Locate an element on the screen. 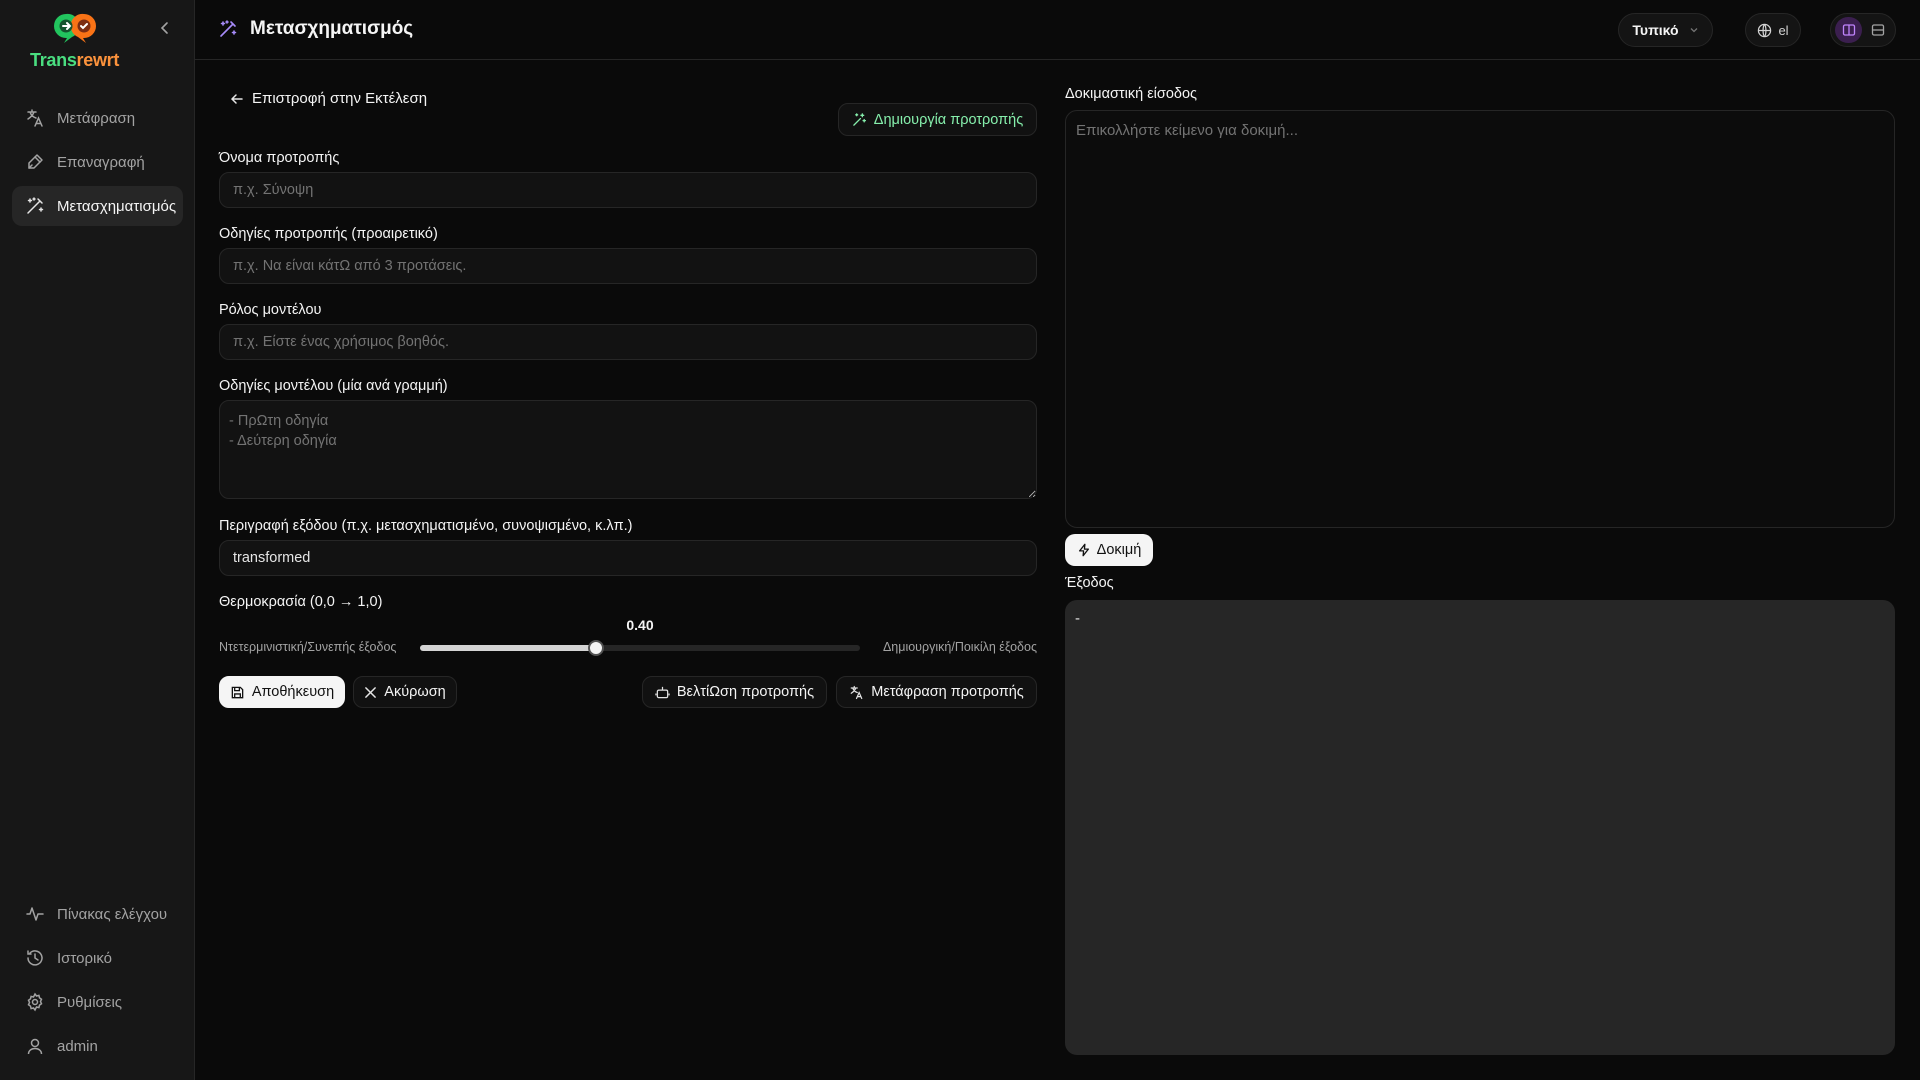  sidebar-item-label: Μετάφραση is located at coordinates (96, 118).